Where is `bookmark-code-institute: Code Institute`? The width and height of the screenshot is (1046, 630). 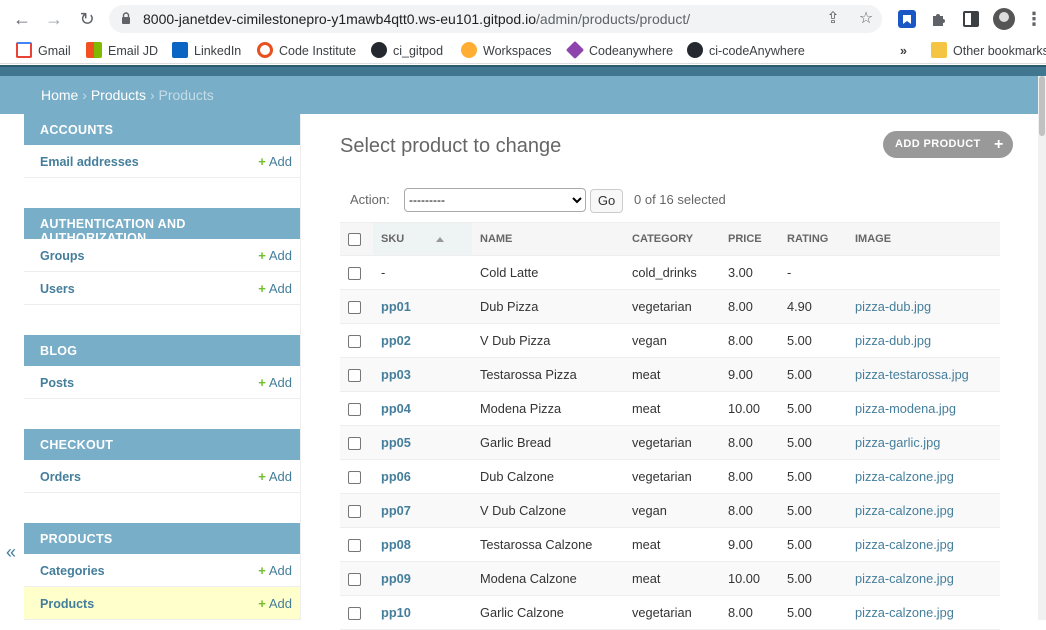
bookmark-code-institute: Code Institute is located at coordinates (306, 51).